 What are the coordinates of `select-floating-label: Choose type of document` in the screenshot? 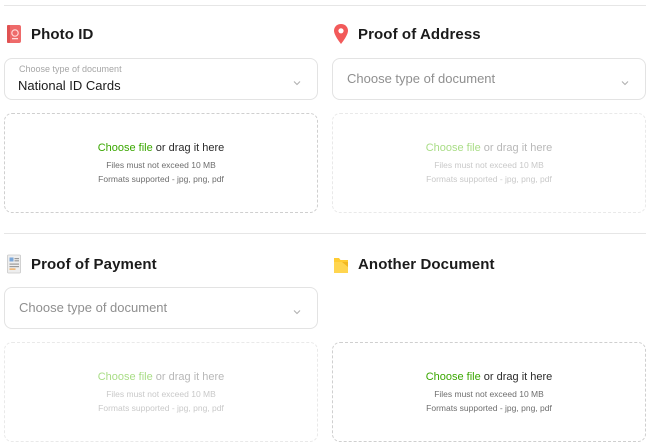 It's located at (70, 69).